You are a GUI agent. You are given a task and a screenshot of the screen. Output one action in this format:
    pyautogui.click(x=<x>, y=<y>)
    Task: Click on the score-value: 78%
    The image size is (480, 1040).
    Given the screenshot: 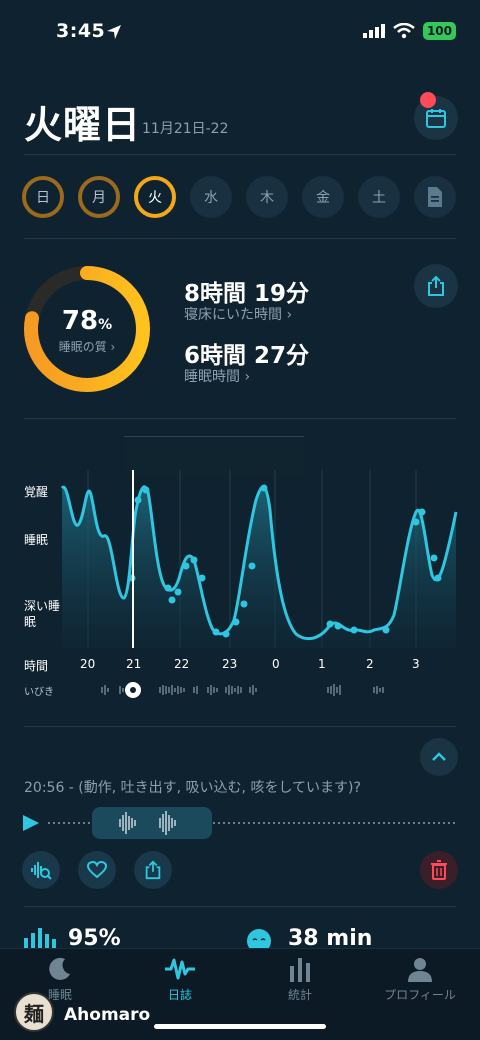 What is the action you would take?
    pyautogui.click(x=87, y=321)
    